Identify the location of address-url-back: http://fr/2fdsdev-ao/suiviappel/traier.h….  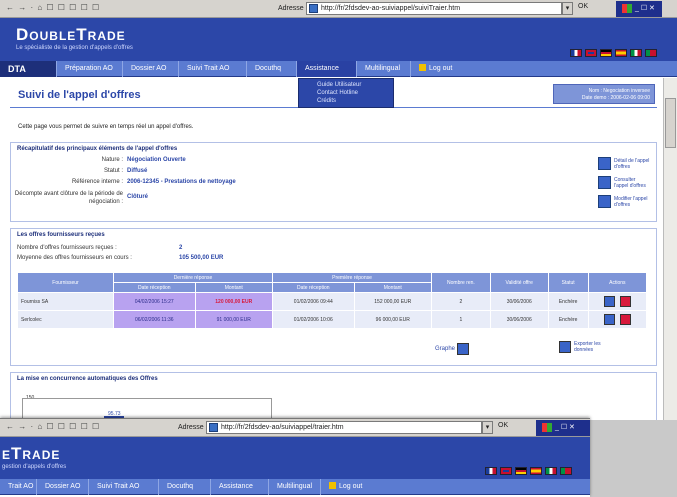
(282, 427).